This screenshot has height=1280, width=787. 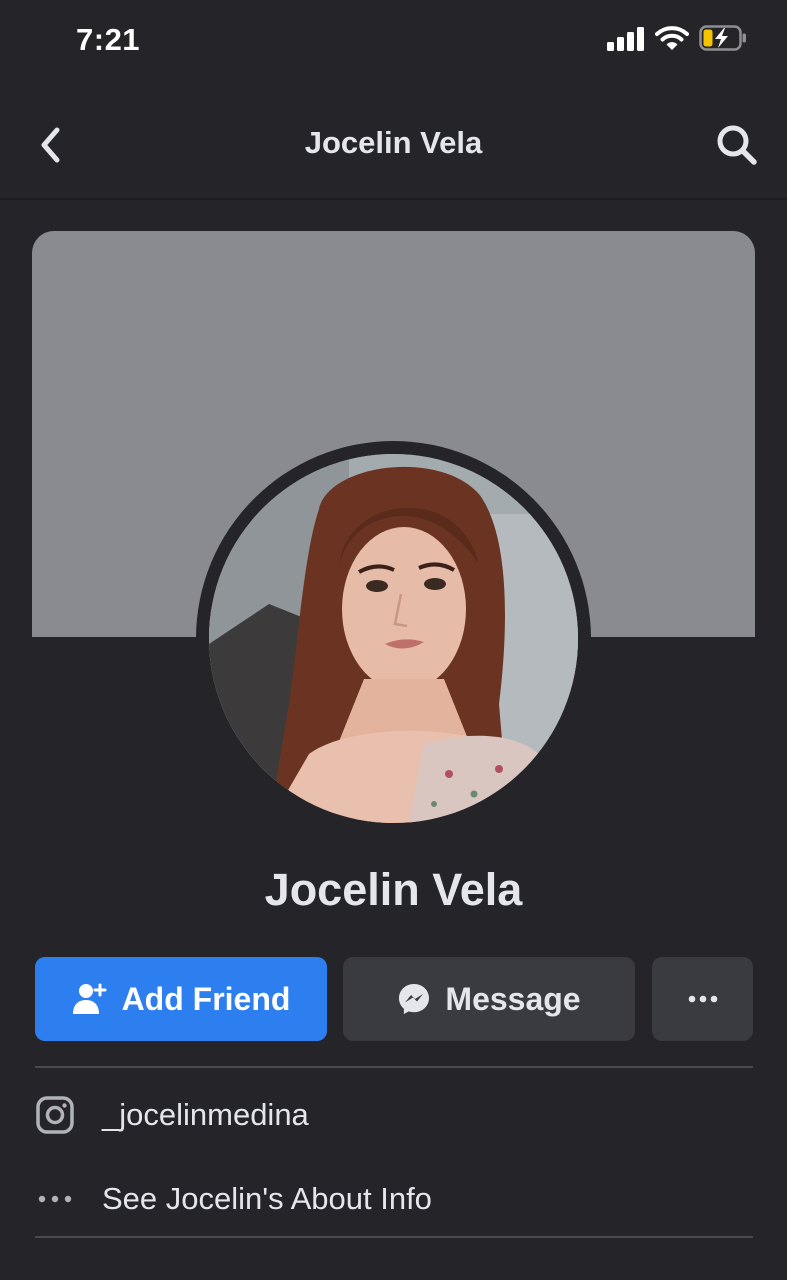 What do you see at coordinates (393, 45) in the screenshot?
I see `status-bar: 7:21` at bounding box center [393, 45].